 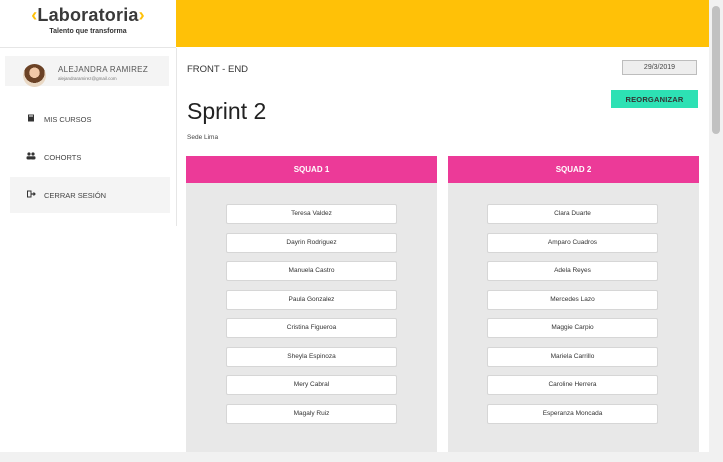 I want to click on squad-header: SQUAD 1, so click(x=311, y=169).